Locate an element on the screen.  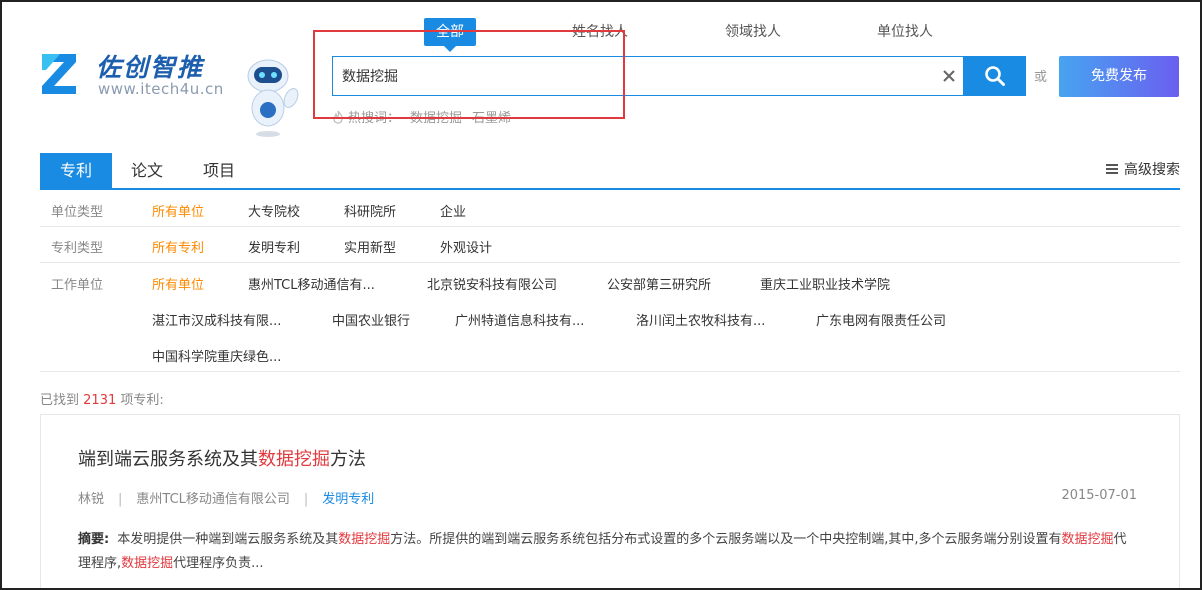
filter-row-unit-type: 单位类型 所有单位 大专院校 科研院所 企业 is located at coordinates (610, 208).